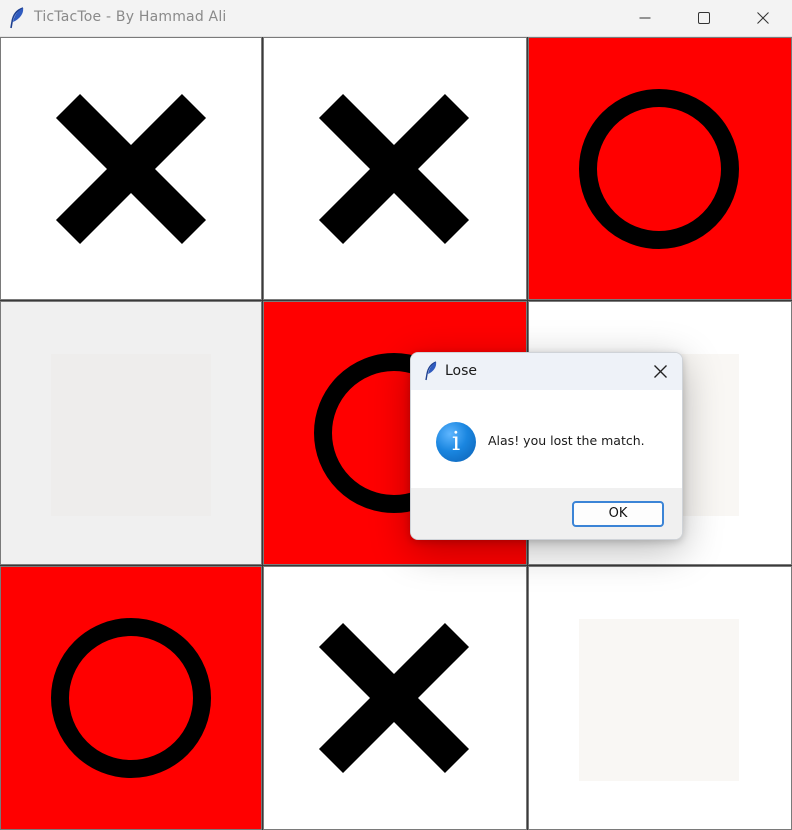 This screenshot has width=792, height=830. I want to click on minimize-icon, so click(645, 18).